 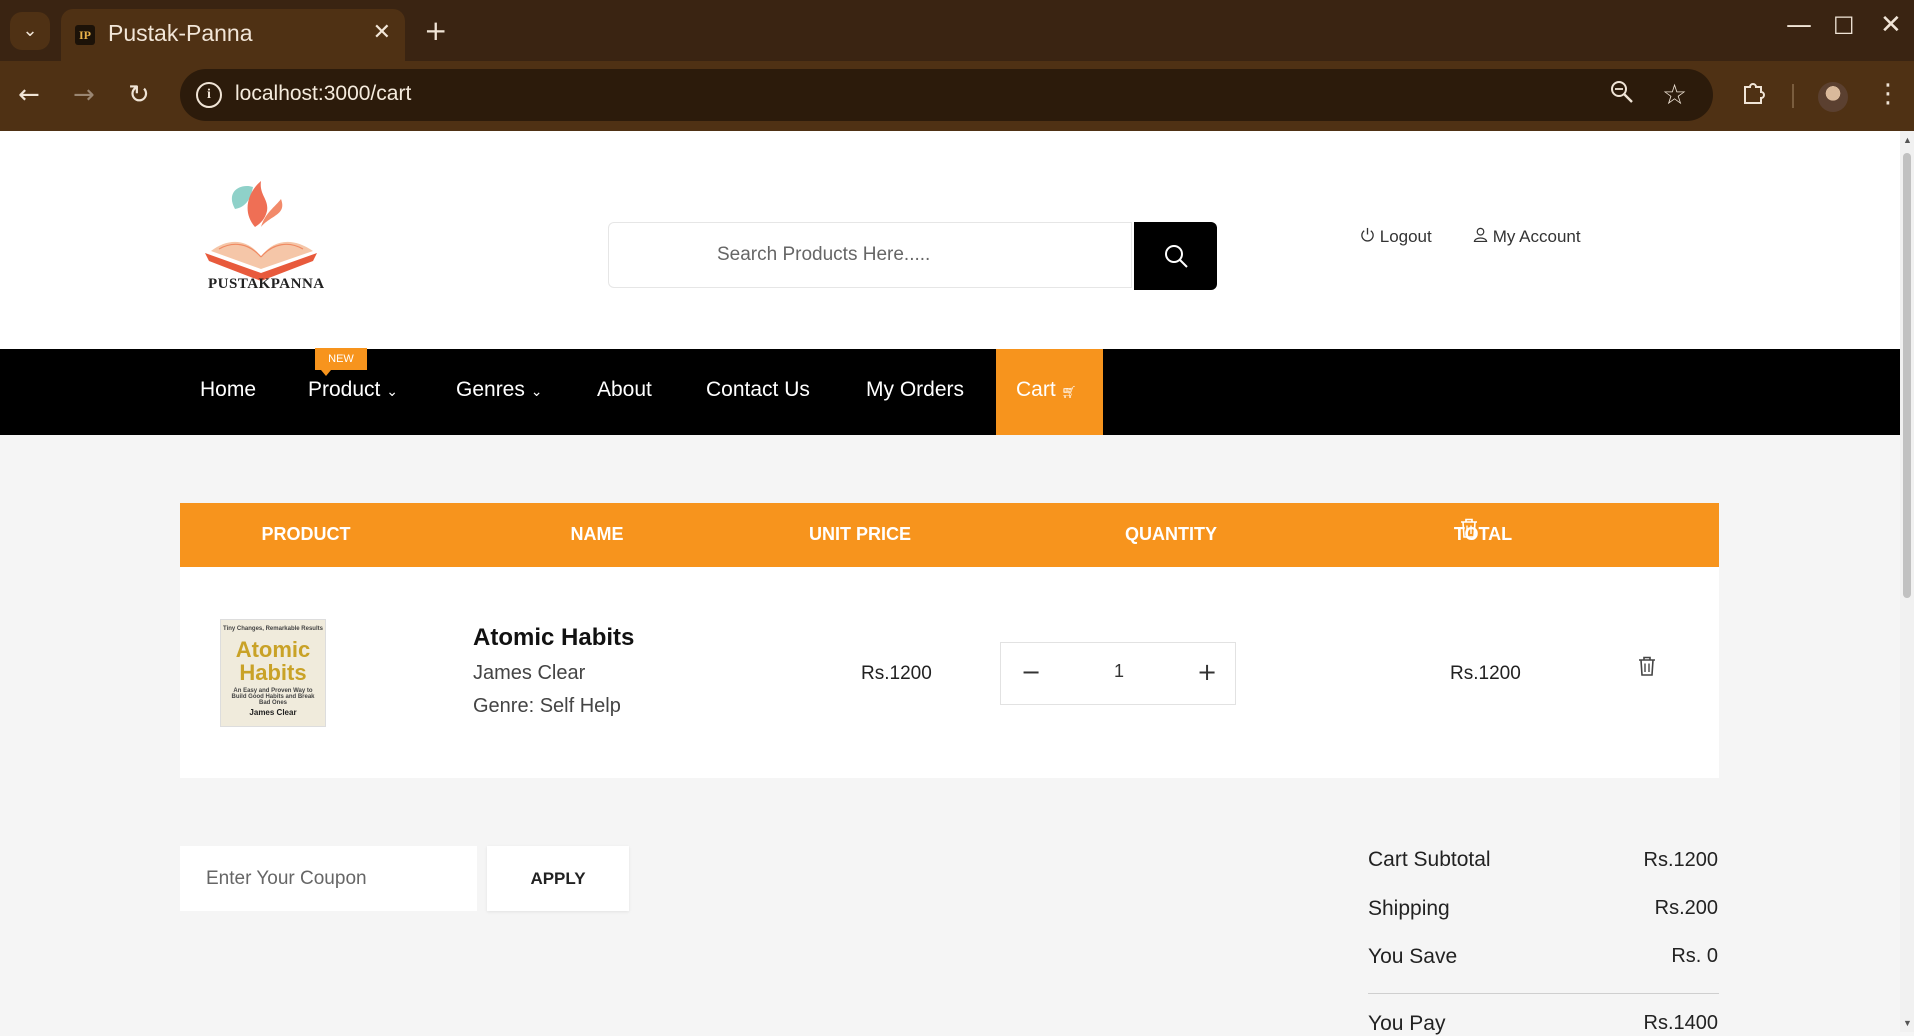 I want to click on scroll-down-arrow-icon: ▼, so click(x=1907, y=1023).